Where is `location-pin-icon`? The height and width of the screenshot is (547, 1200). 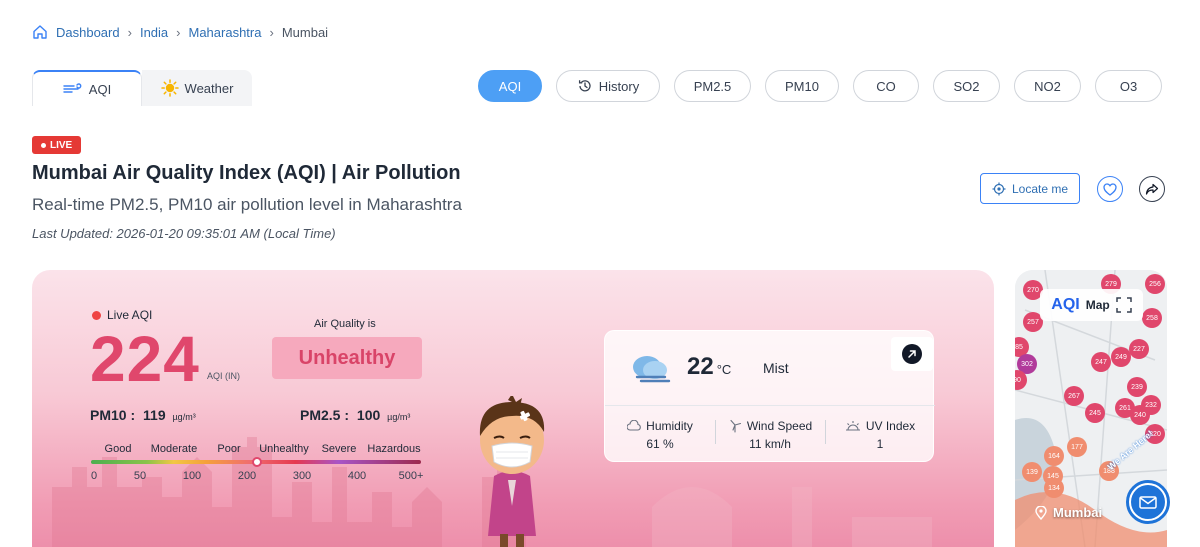
location-pin-icon is located at coordinates (1041, 512).